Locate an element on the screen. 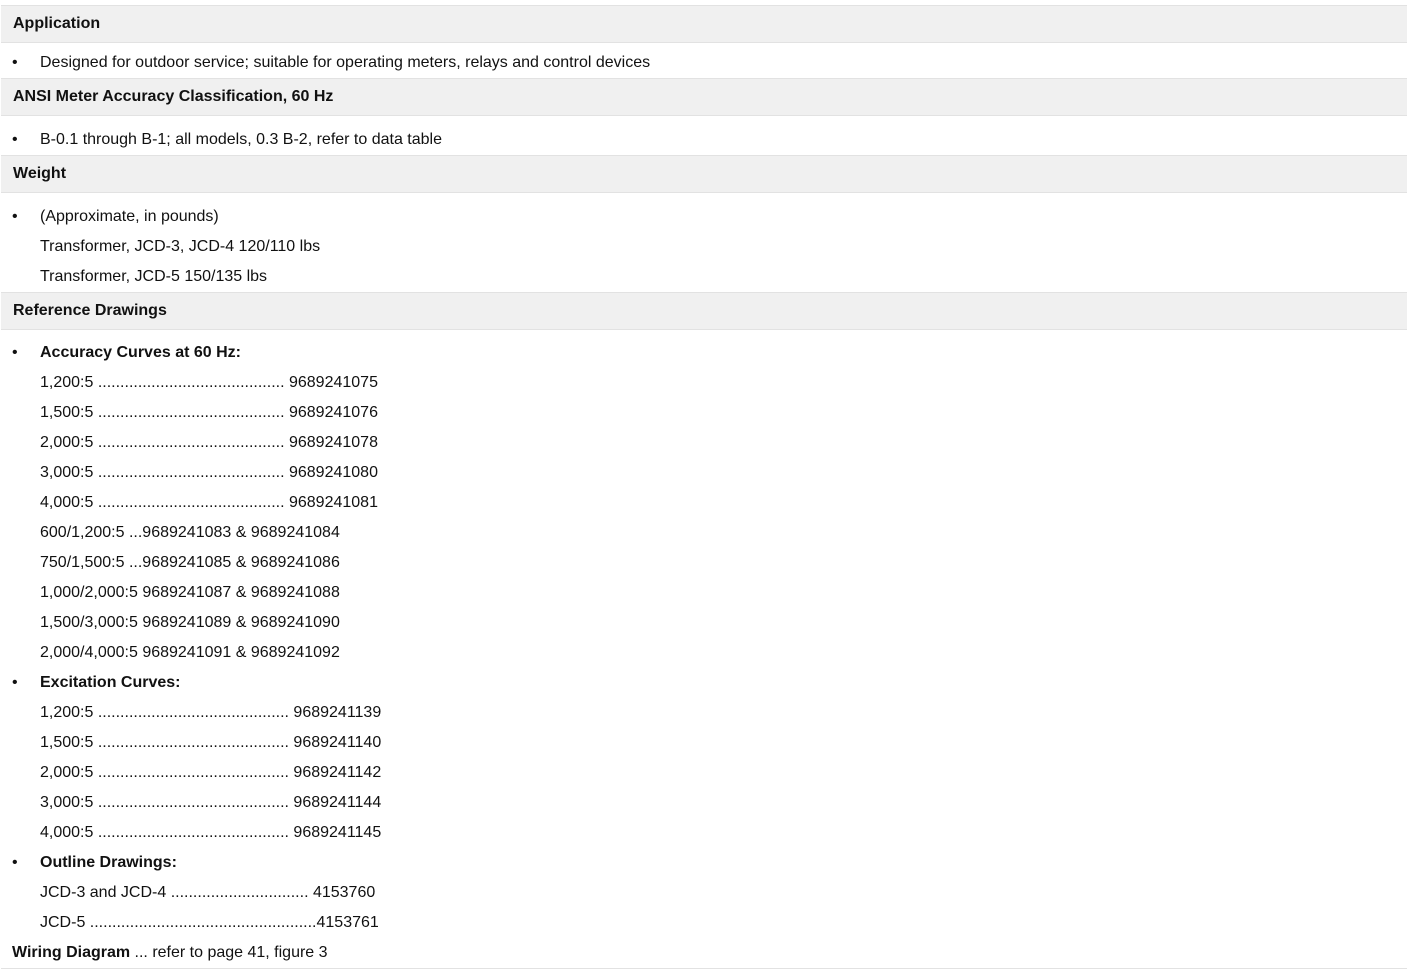 This screenshot has height=973, width=1408. section-header-application: Application is located at coordinates (704, 24).